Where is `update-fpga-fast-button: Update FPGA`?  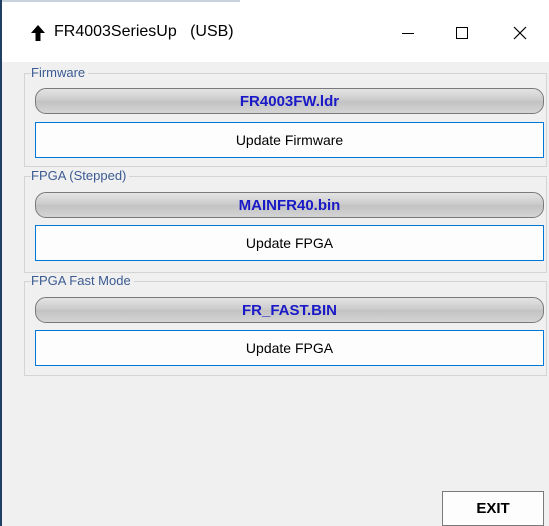
update-fpga-fast-button: Update FPGA is located at coordinates (289, 348).